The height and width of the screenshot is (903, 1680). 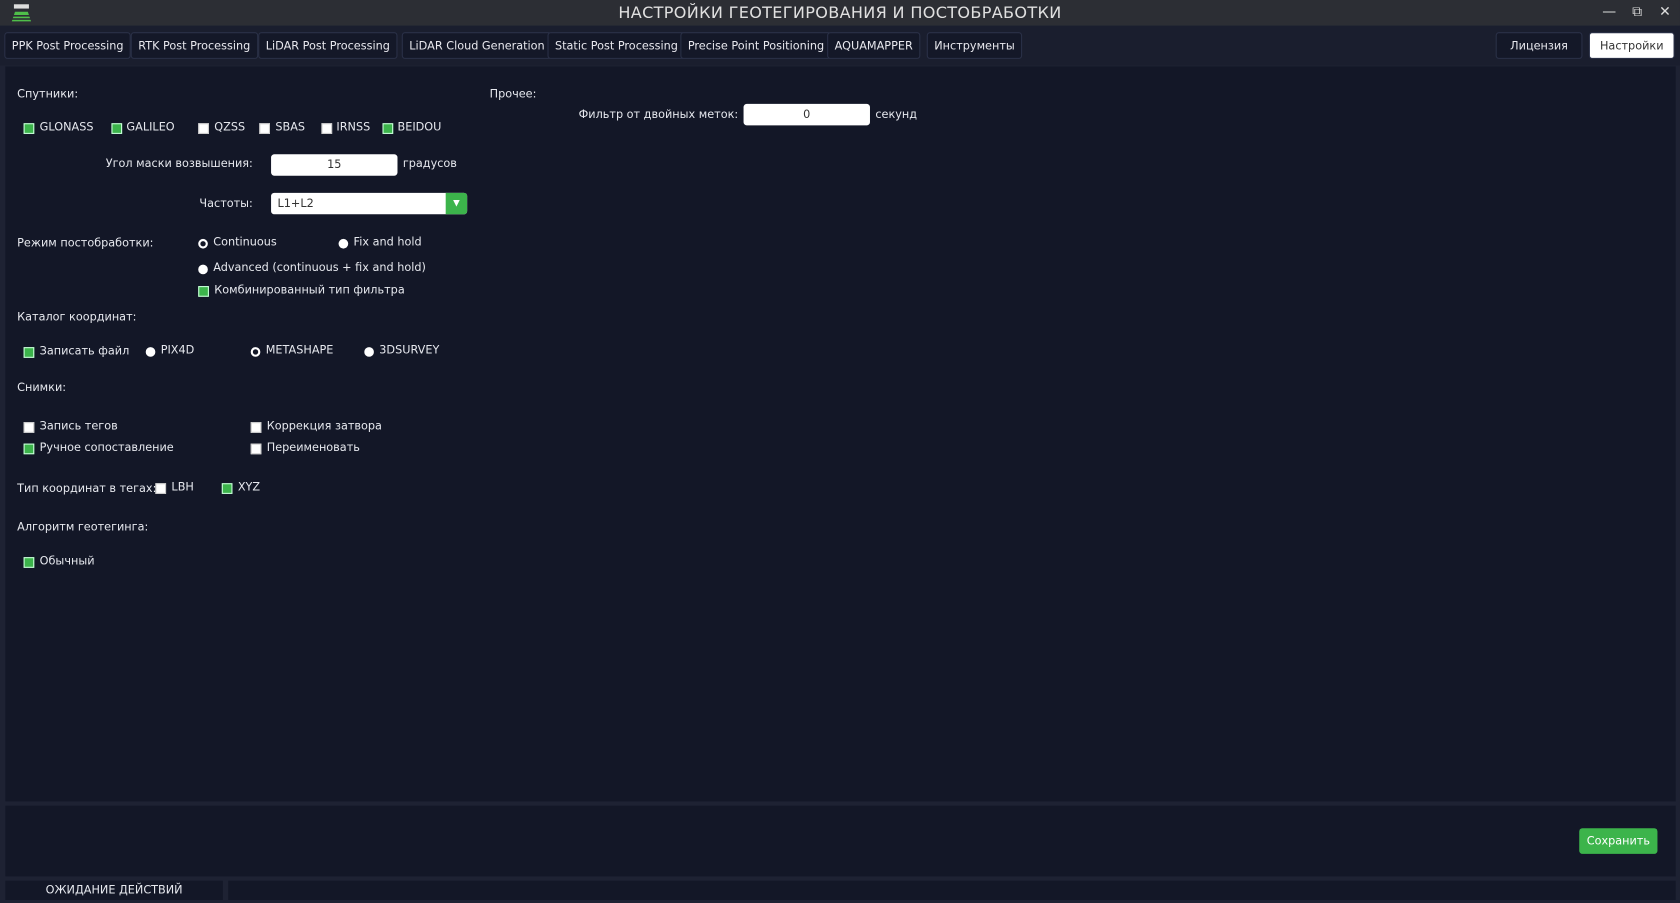 What do you see at coordinates (29, 449) in the screenshot?
I see `manual-match-checkbox` at bounding box center [29, 449].